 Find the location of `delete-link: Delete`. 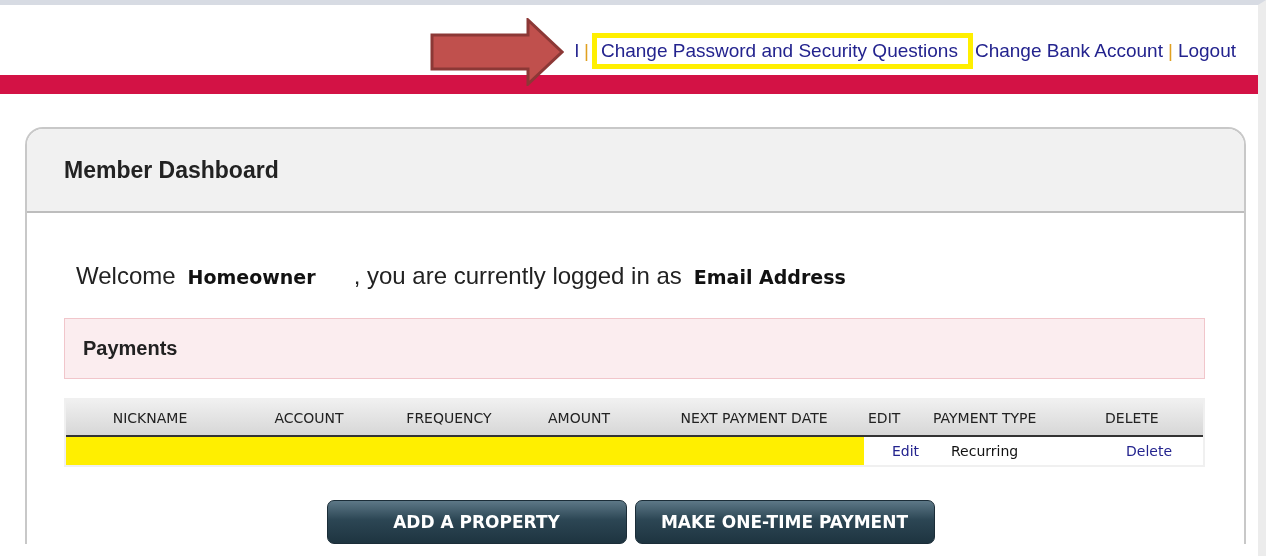

delete-link: Delete is located at coordinates (1152, 451).